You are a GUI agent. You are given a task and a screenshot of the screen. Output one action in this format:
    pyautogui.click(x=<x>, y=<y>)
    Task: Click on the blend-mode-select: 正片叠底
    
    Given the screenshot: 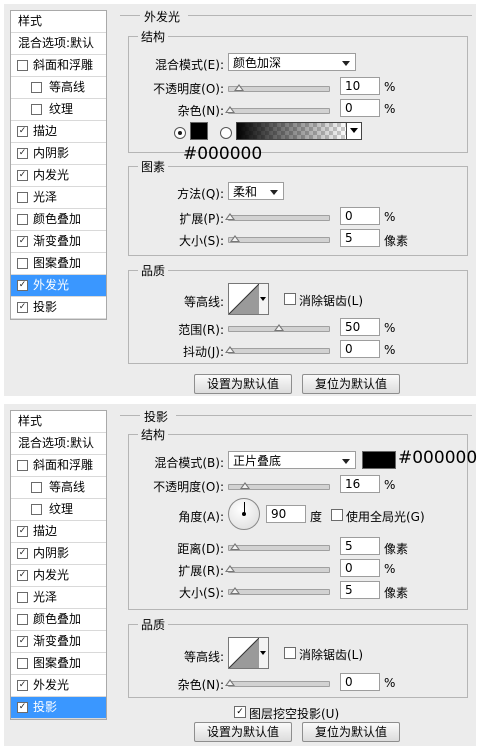 What is the action you would take?
    pyautogui.click(x=292, y=460)
    